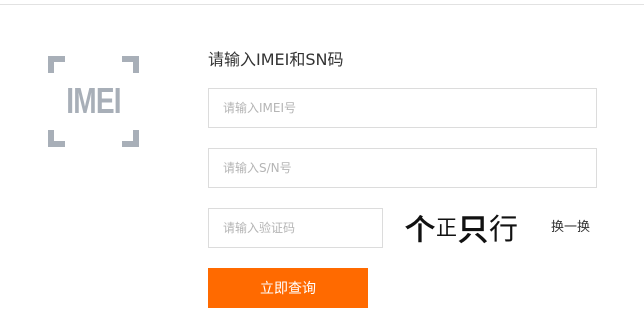 This screenshot has height=327, width=644. Describe the element at coordinates (295, 228) in the screenshot. I see `captcha-input` at that location.